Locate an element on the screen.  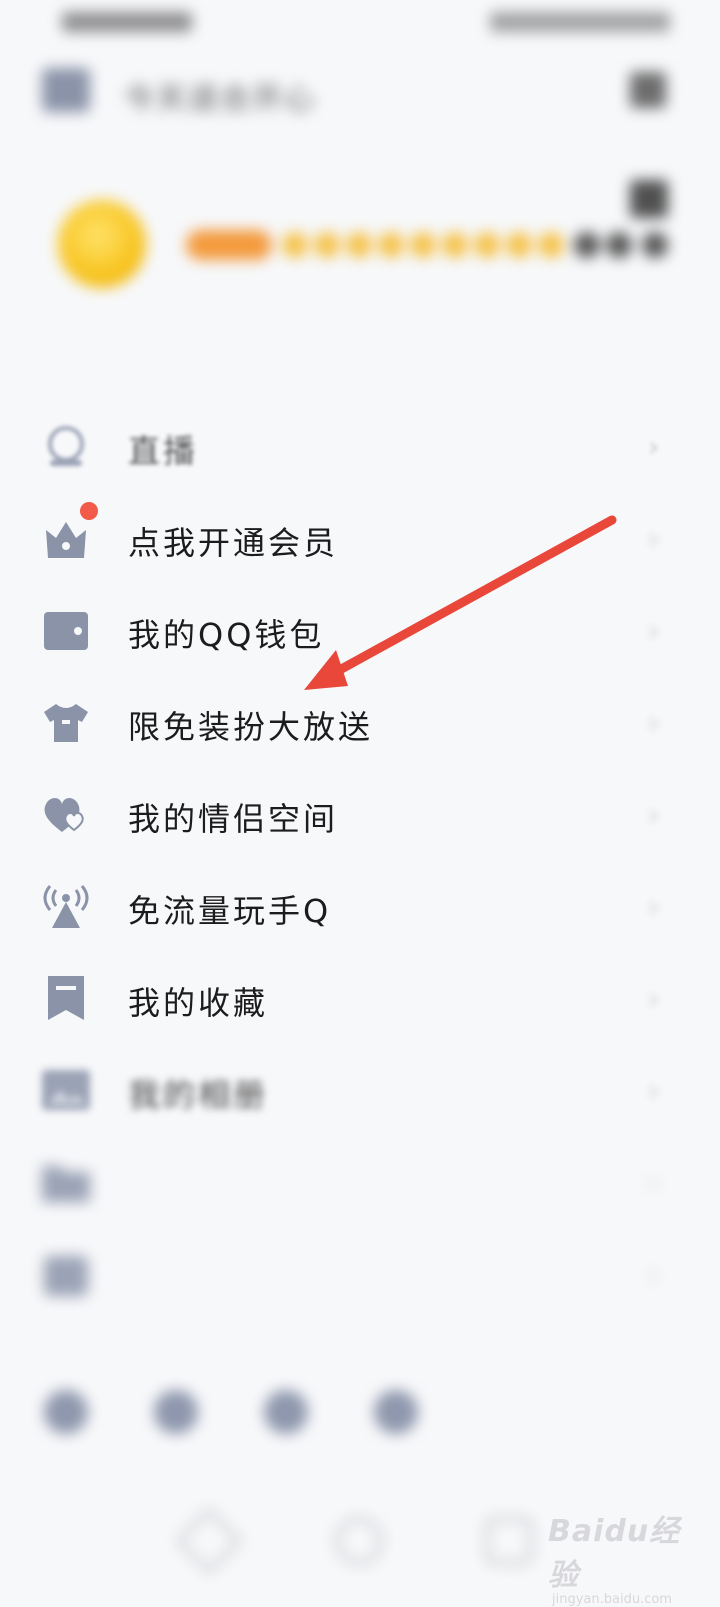
profile-section is located at coordinates (360, 245).